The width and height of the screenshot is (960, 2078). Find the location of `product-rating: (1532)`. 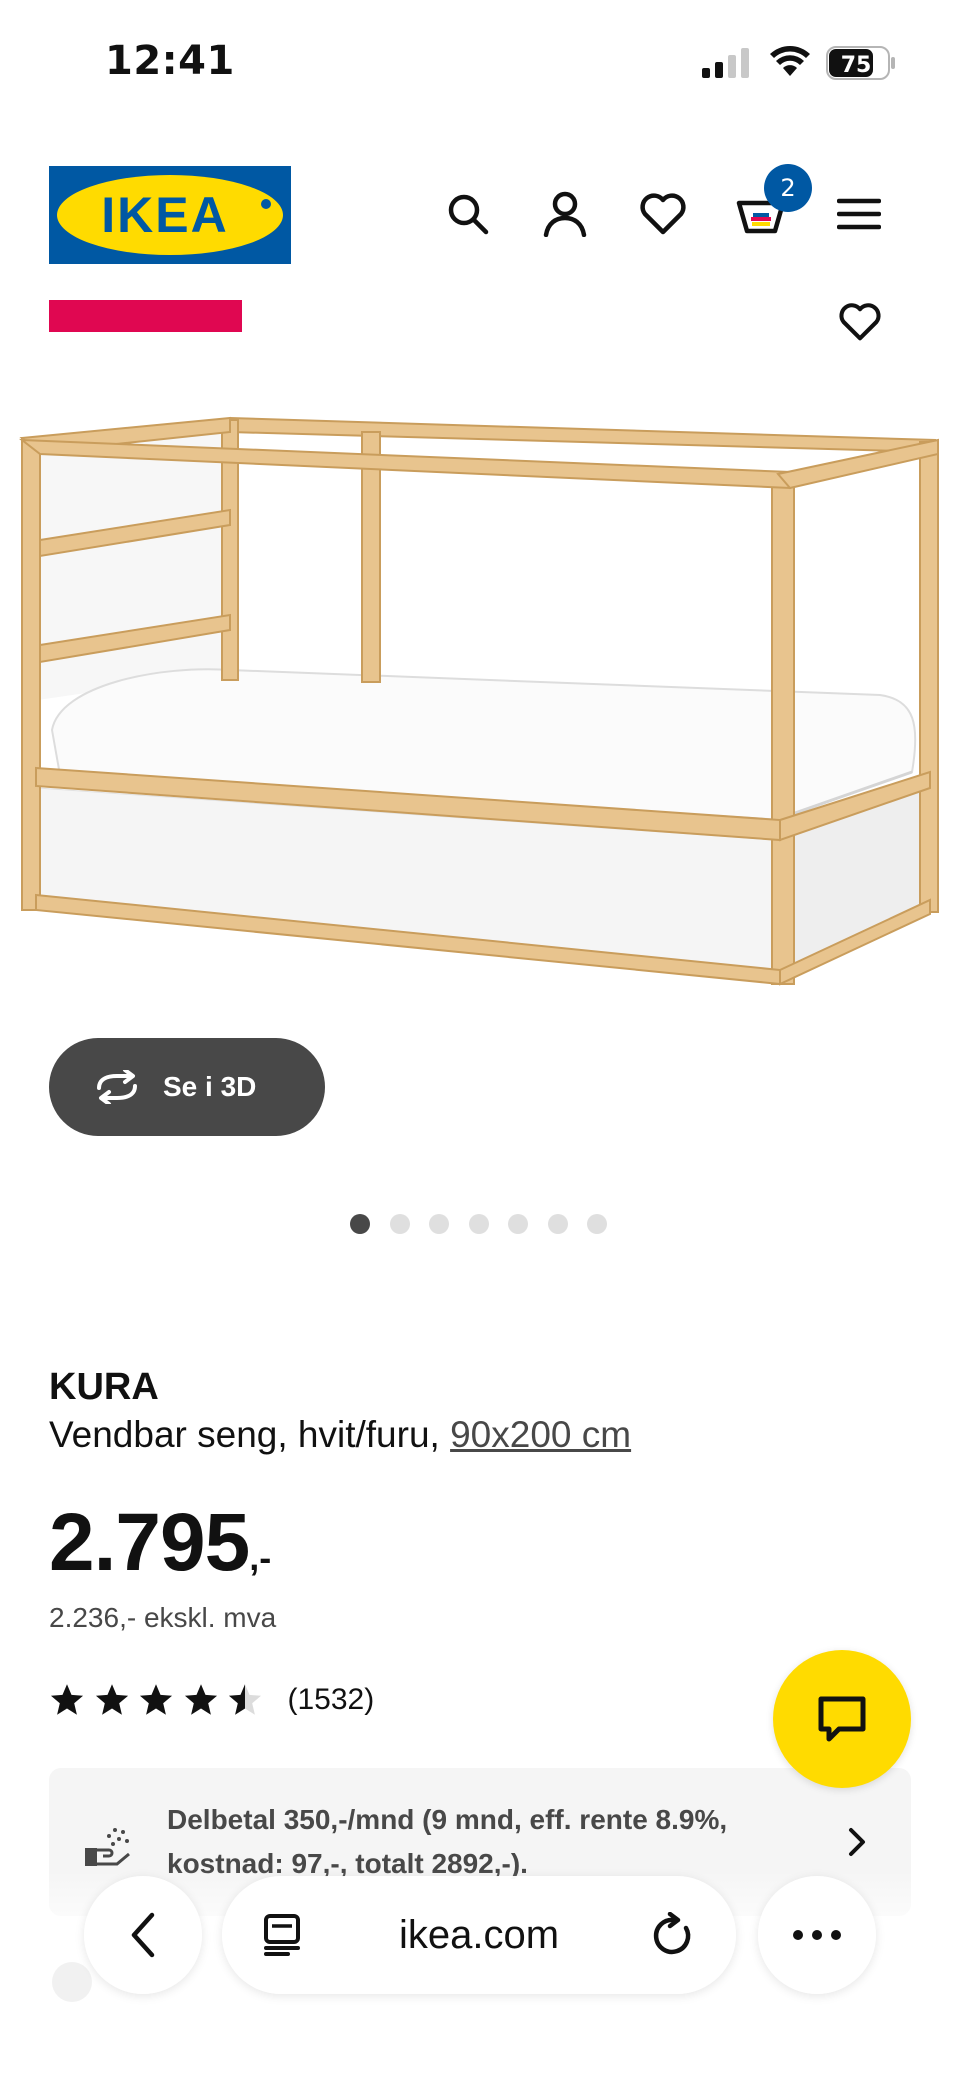

product-rating: (1532) is located at coordinates (211, 1700).